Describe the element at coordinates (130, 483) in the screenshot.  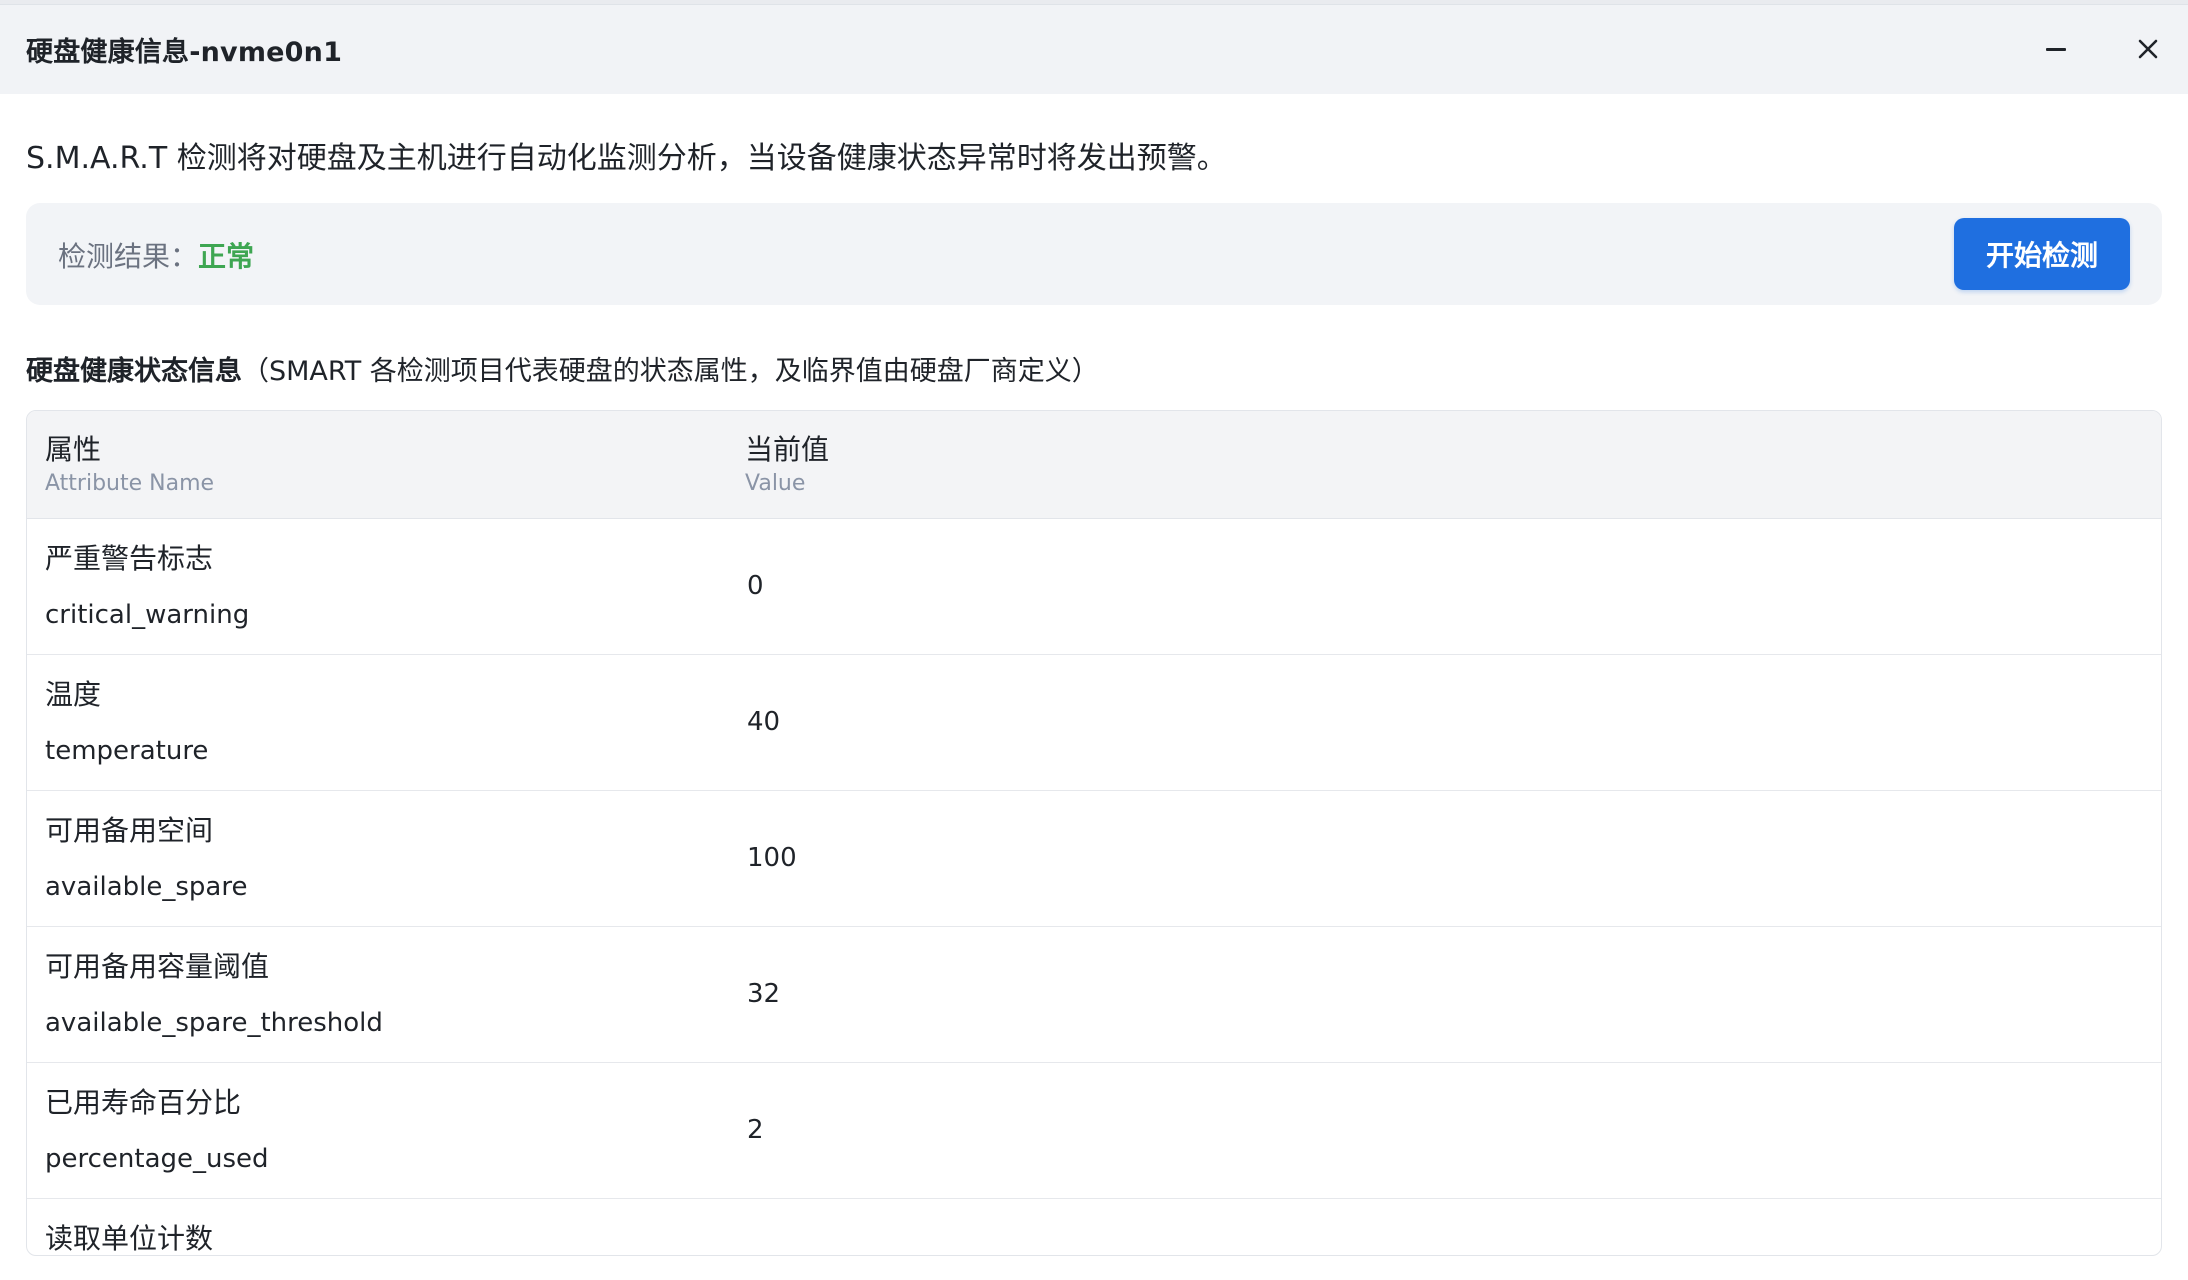
I see `column-header-en: Attribute Name` at that location.